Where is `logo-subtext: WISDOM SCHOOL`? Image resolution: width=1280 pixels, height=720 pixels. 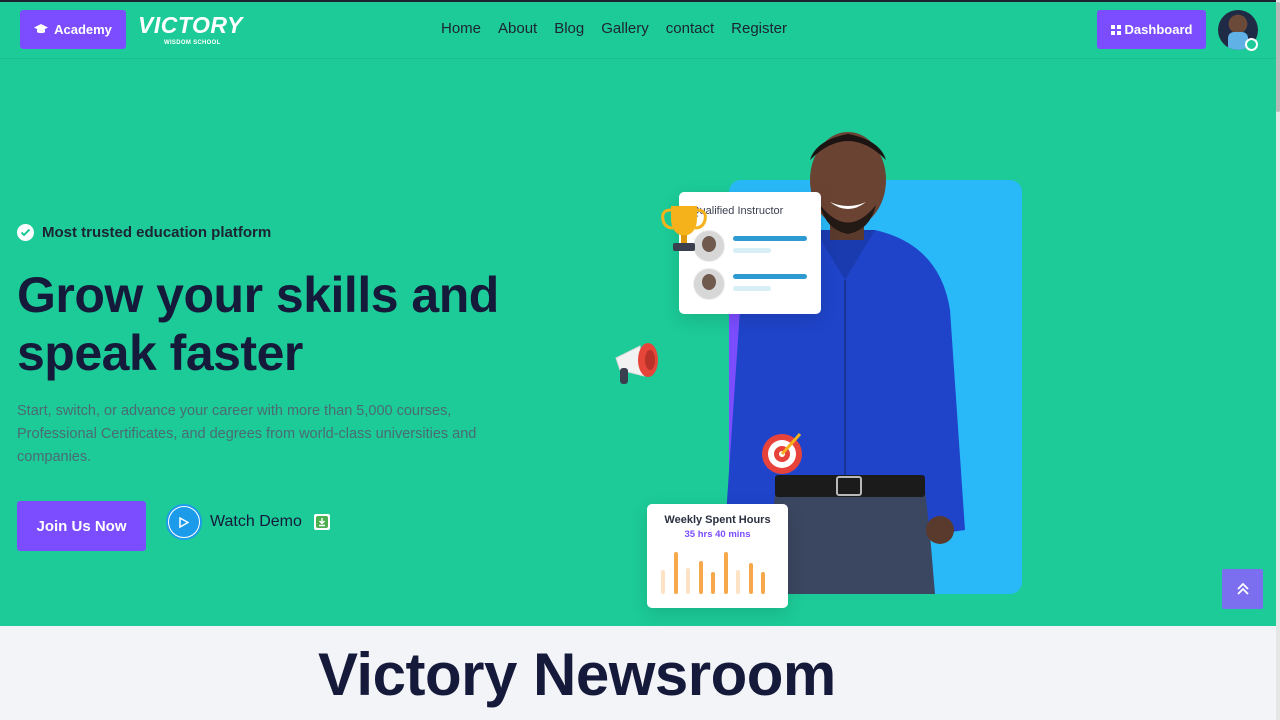 logo-subtext: WISDOM SCHOOL is located at coordinates (192, 43).